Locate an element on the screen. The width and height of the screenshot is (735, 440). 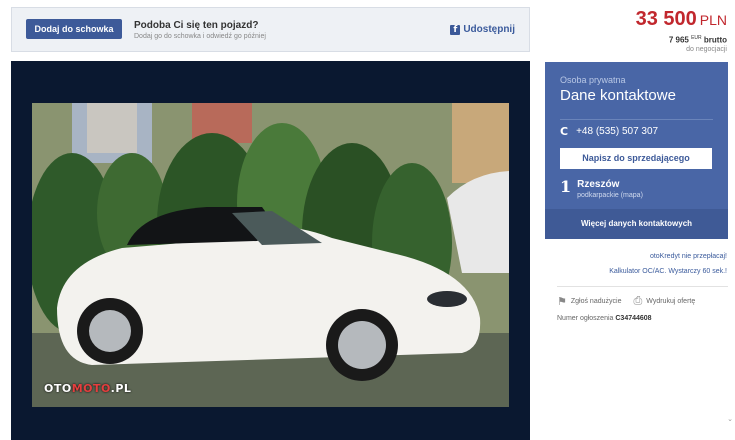
print-offer-link: ⎙ Wydrukuj ofertę is located at coordinates (664, 301).